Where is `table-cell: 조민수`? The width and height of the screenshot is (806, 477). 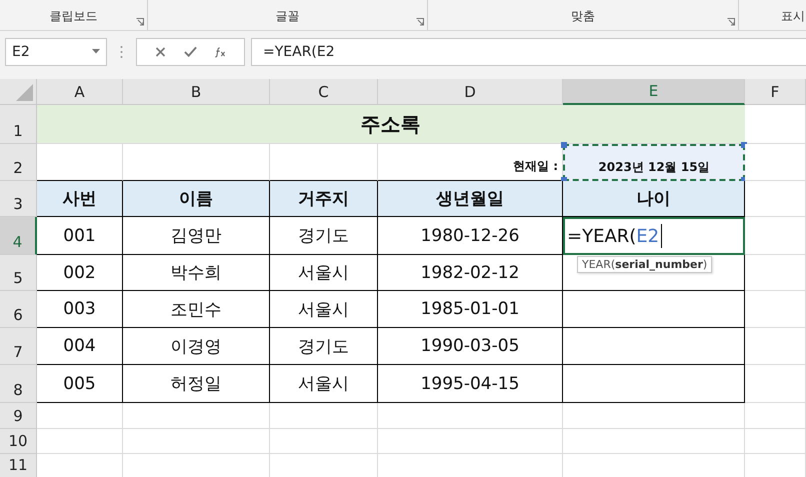 table-cell: 조민수 is located at coordinates (196, 309).